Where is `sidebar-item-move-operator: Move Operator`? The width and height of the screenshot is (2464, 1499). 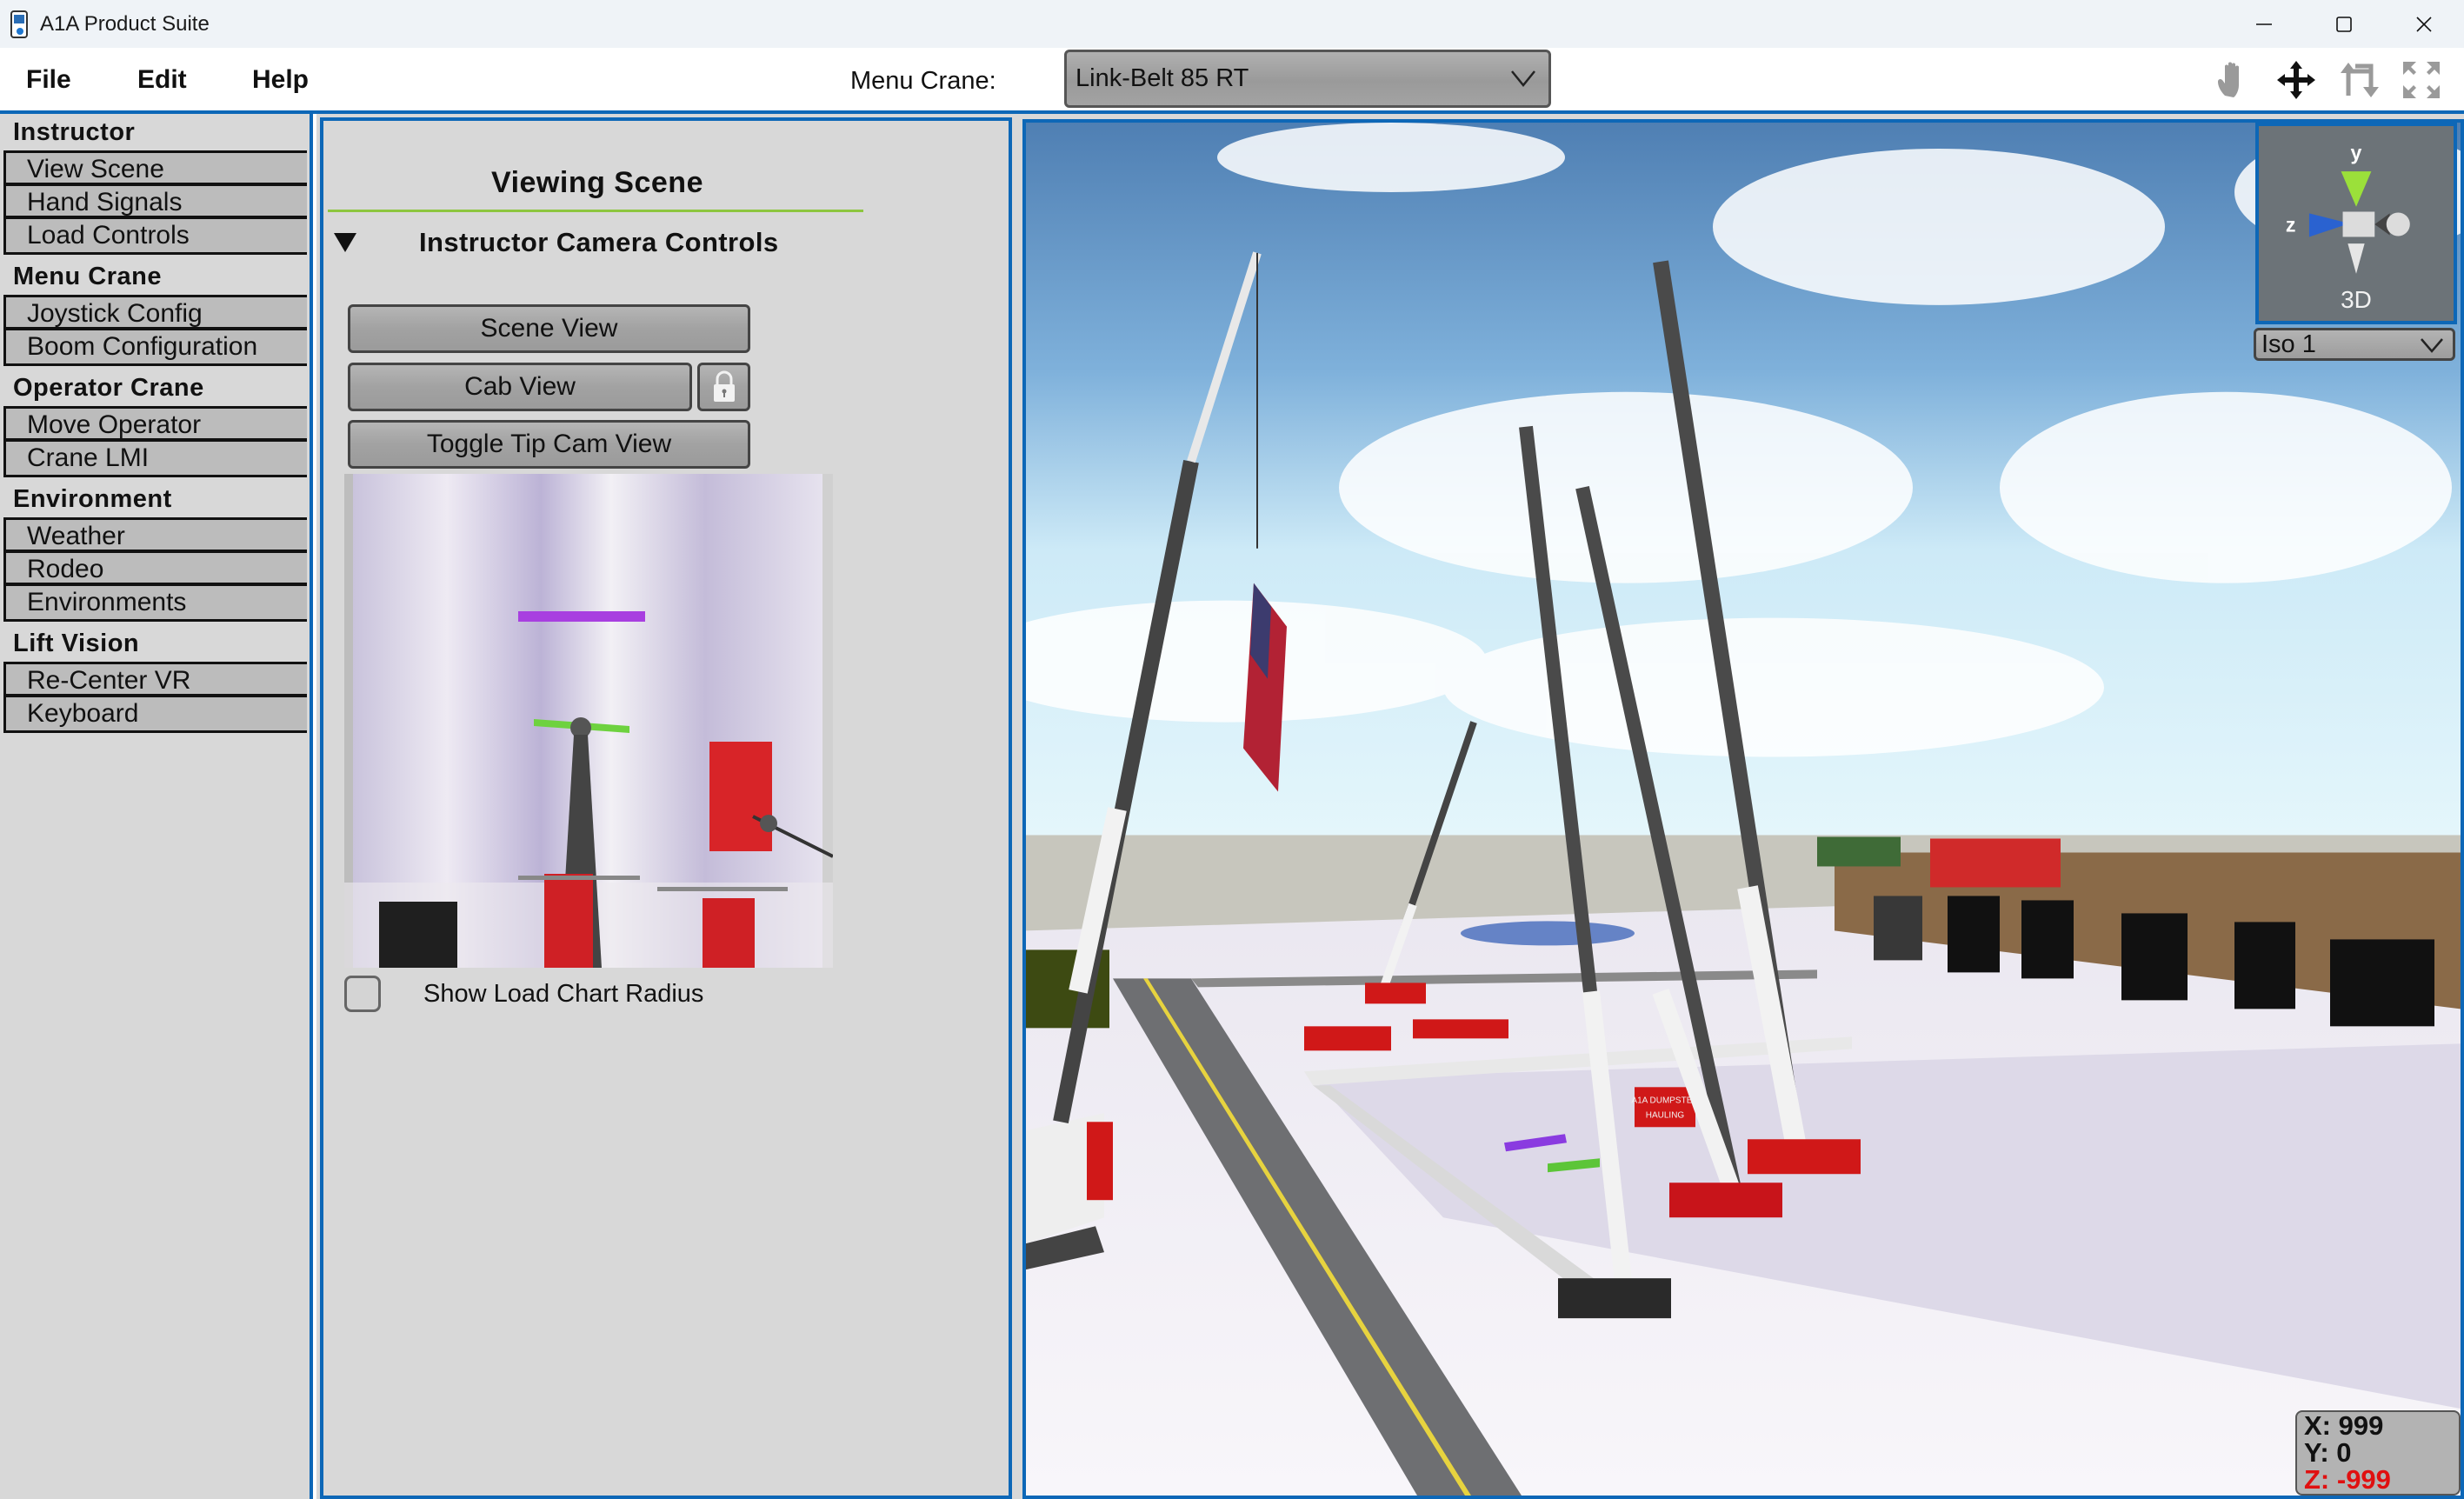 sidebar-item-move-operator: Move Operator is located at coordinates (156, 425).